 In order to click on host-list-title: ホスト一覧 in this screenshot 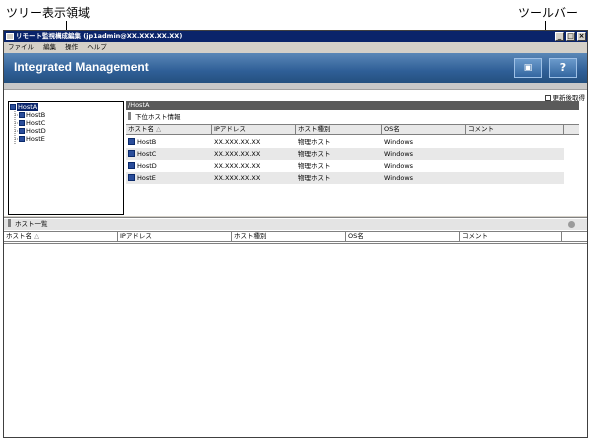, I will do `click(31, 224)`.